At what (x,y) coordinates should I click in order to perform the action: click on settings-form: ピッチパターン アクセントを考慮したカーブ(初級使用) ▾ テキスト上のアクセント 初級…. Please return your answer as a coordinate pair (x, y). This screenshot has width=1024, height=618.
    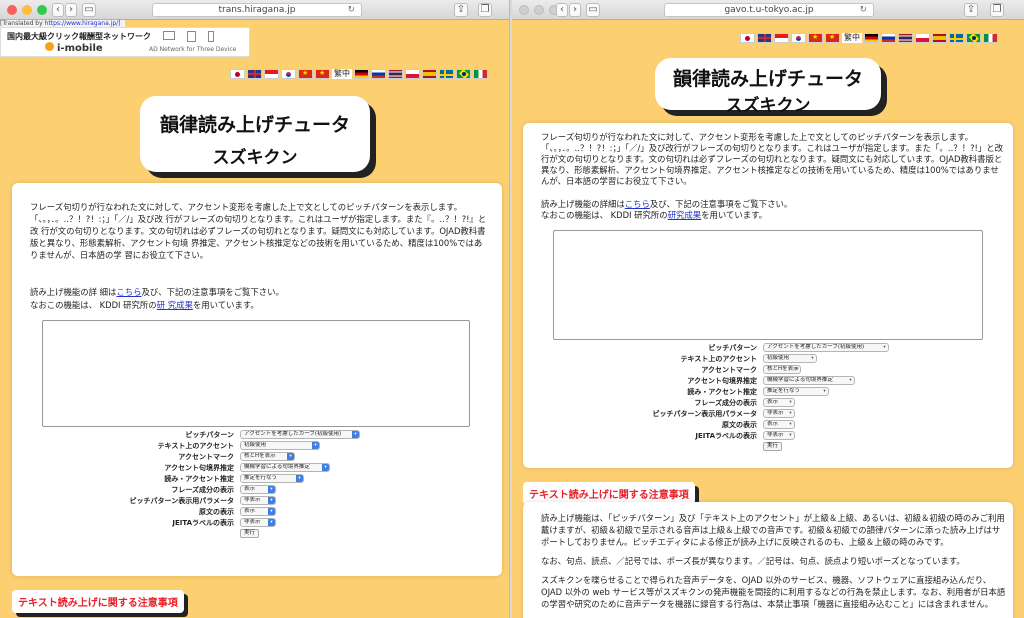
    Looking at the image, I should click on (186, 484).